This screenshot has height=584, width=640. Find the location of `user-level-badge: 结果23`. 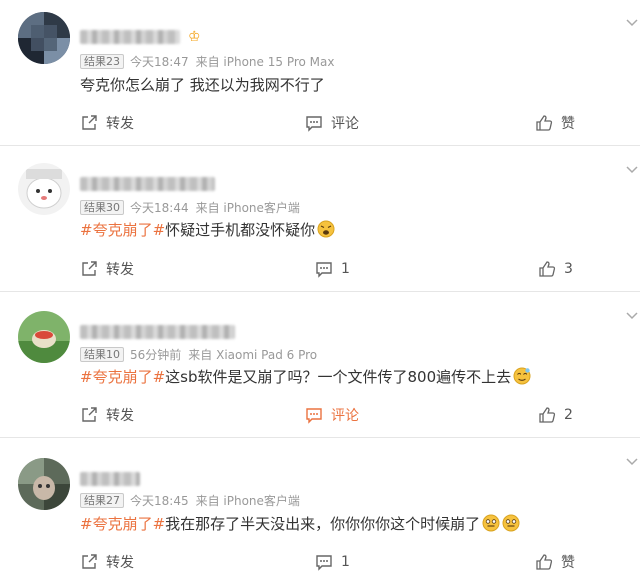

user-level-badge: 结果23 is located at coordinates (102, 61).